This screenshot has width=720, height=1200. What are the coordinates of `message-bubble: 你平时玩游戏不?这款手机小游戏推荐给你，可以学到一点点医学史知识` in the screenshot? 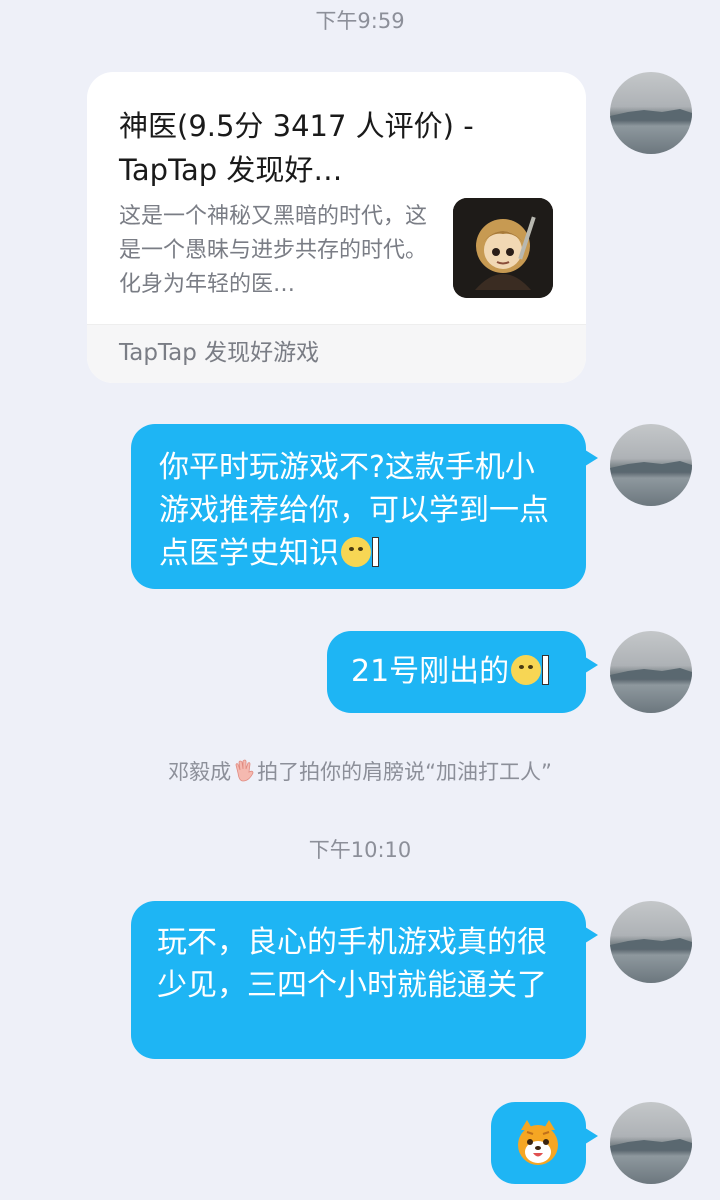 It's located at (364, 506).